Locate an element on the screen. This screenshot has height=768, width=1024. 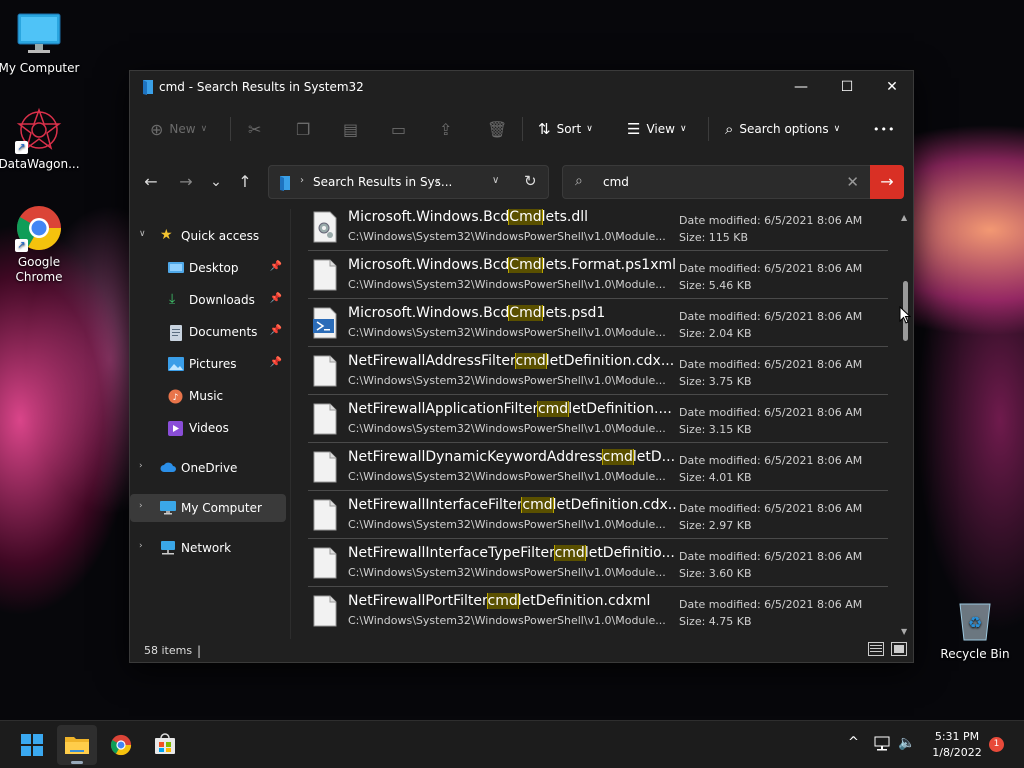
sidebar-item-label: Network is located at coordinates (206, 548).